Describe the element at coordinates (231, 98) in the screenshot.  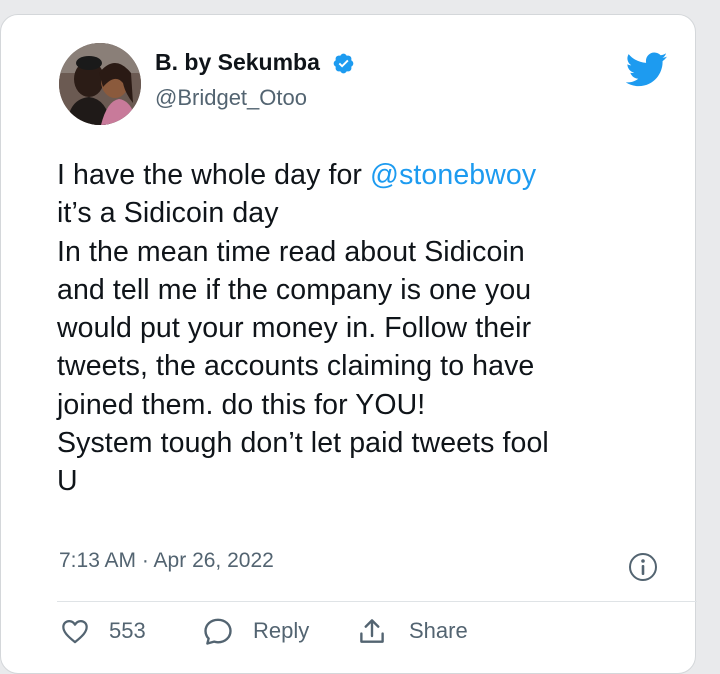
I see `author-handle: @Bridget_Otoo` at that location.